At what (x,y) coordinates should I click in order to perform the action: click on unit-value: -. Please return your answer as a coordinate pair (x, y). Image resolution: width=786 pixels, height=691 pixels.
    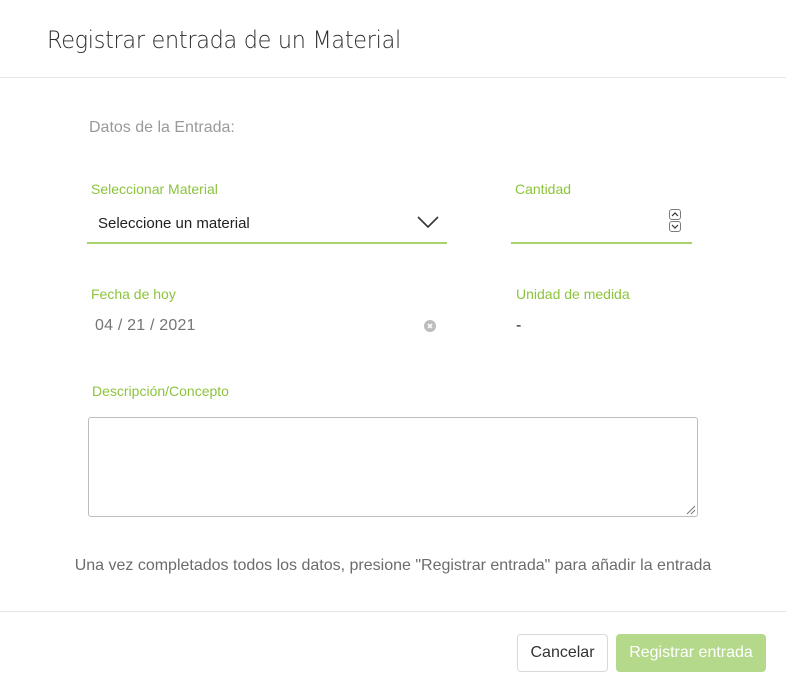
    Looking at the image, I should click on (519, 325).